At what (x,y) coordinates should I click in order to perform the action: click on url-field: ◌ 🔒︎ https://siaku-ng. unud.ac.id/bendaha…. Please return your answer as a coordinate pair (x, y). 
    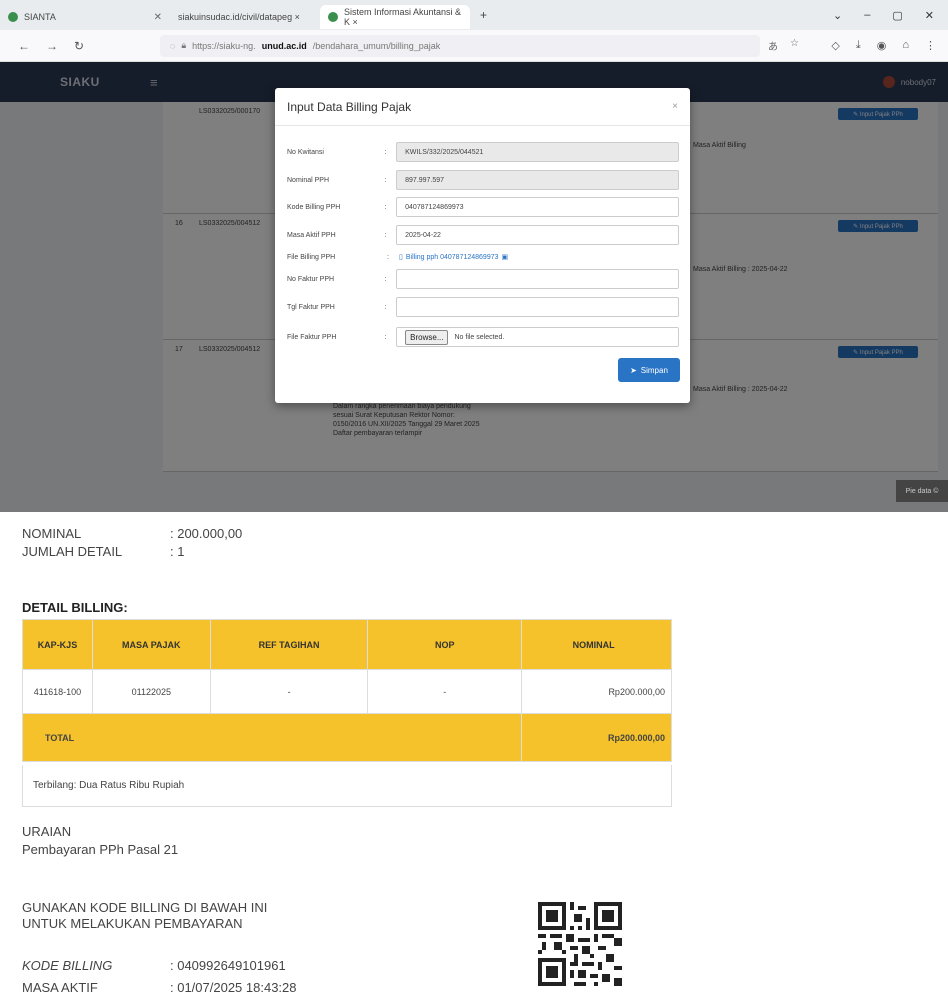
    Looking at the image, I should click on (460, 45).